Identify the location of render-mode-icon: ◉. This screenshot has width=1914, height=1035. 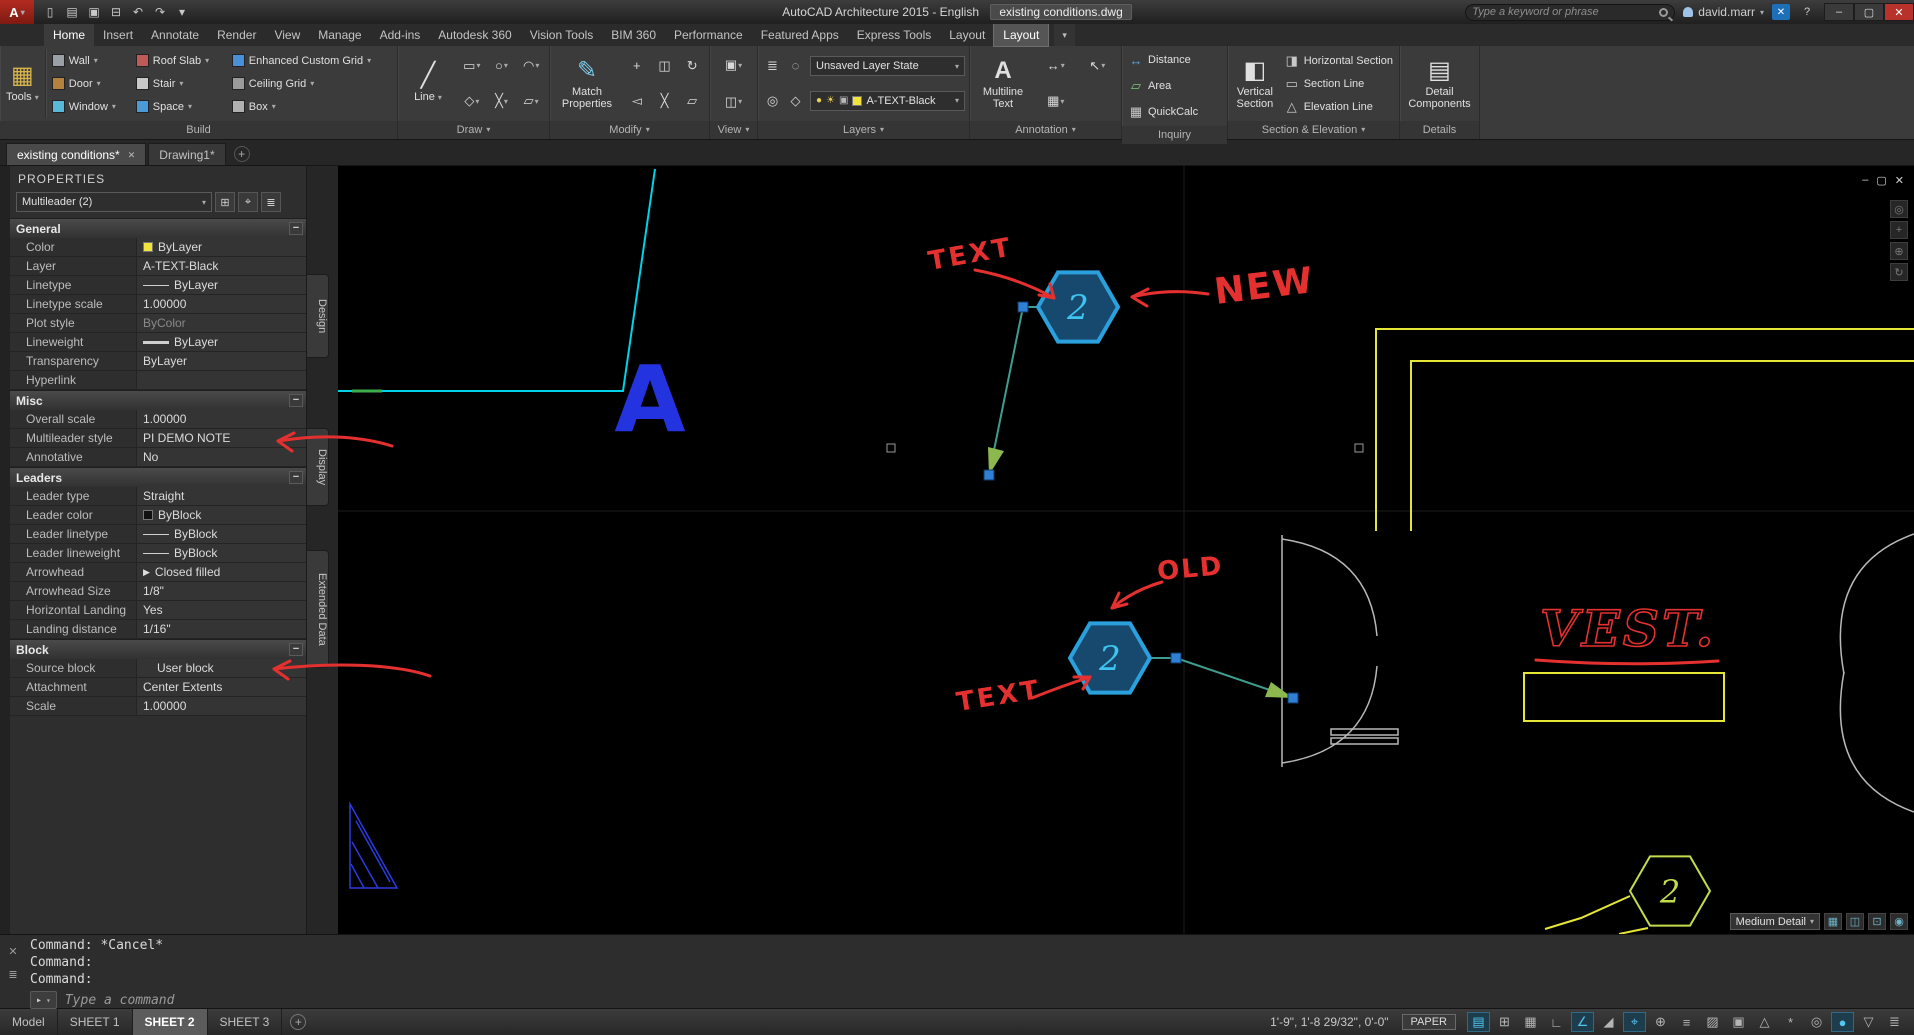
(1899, 921).